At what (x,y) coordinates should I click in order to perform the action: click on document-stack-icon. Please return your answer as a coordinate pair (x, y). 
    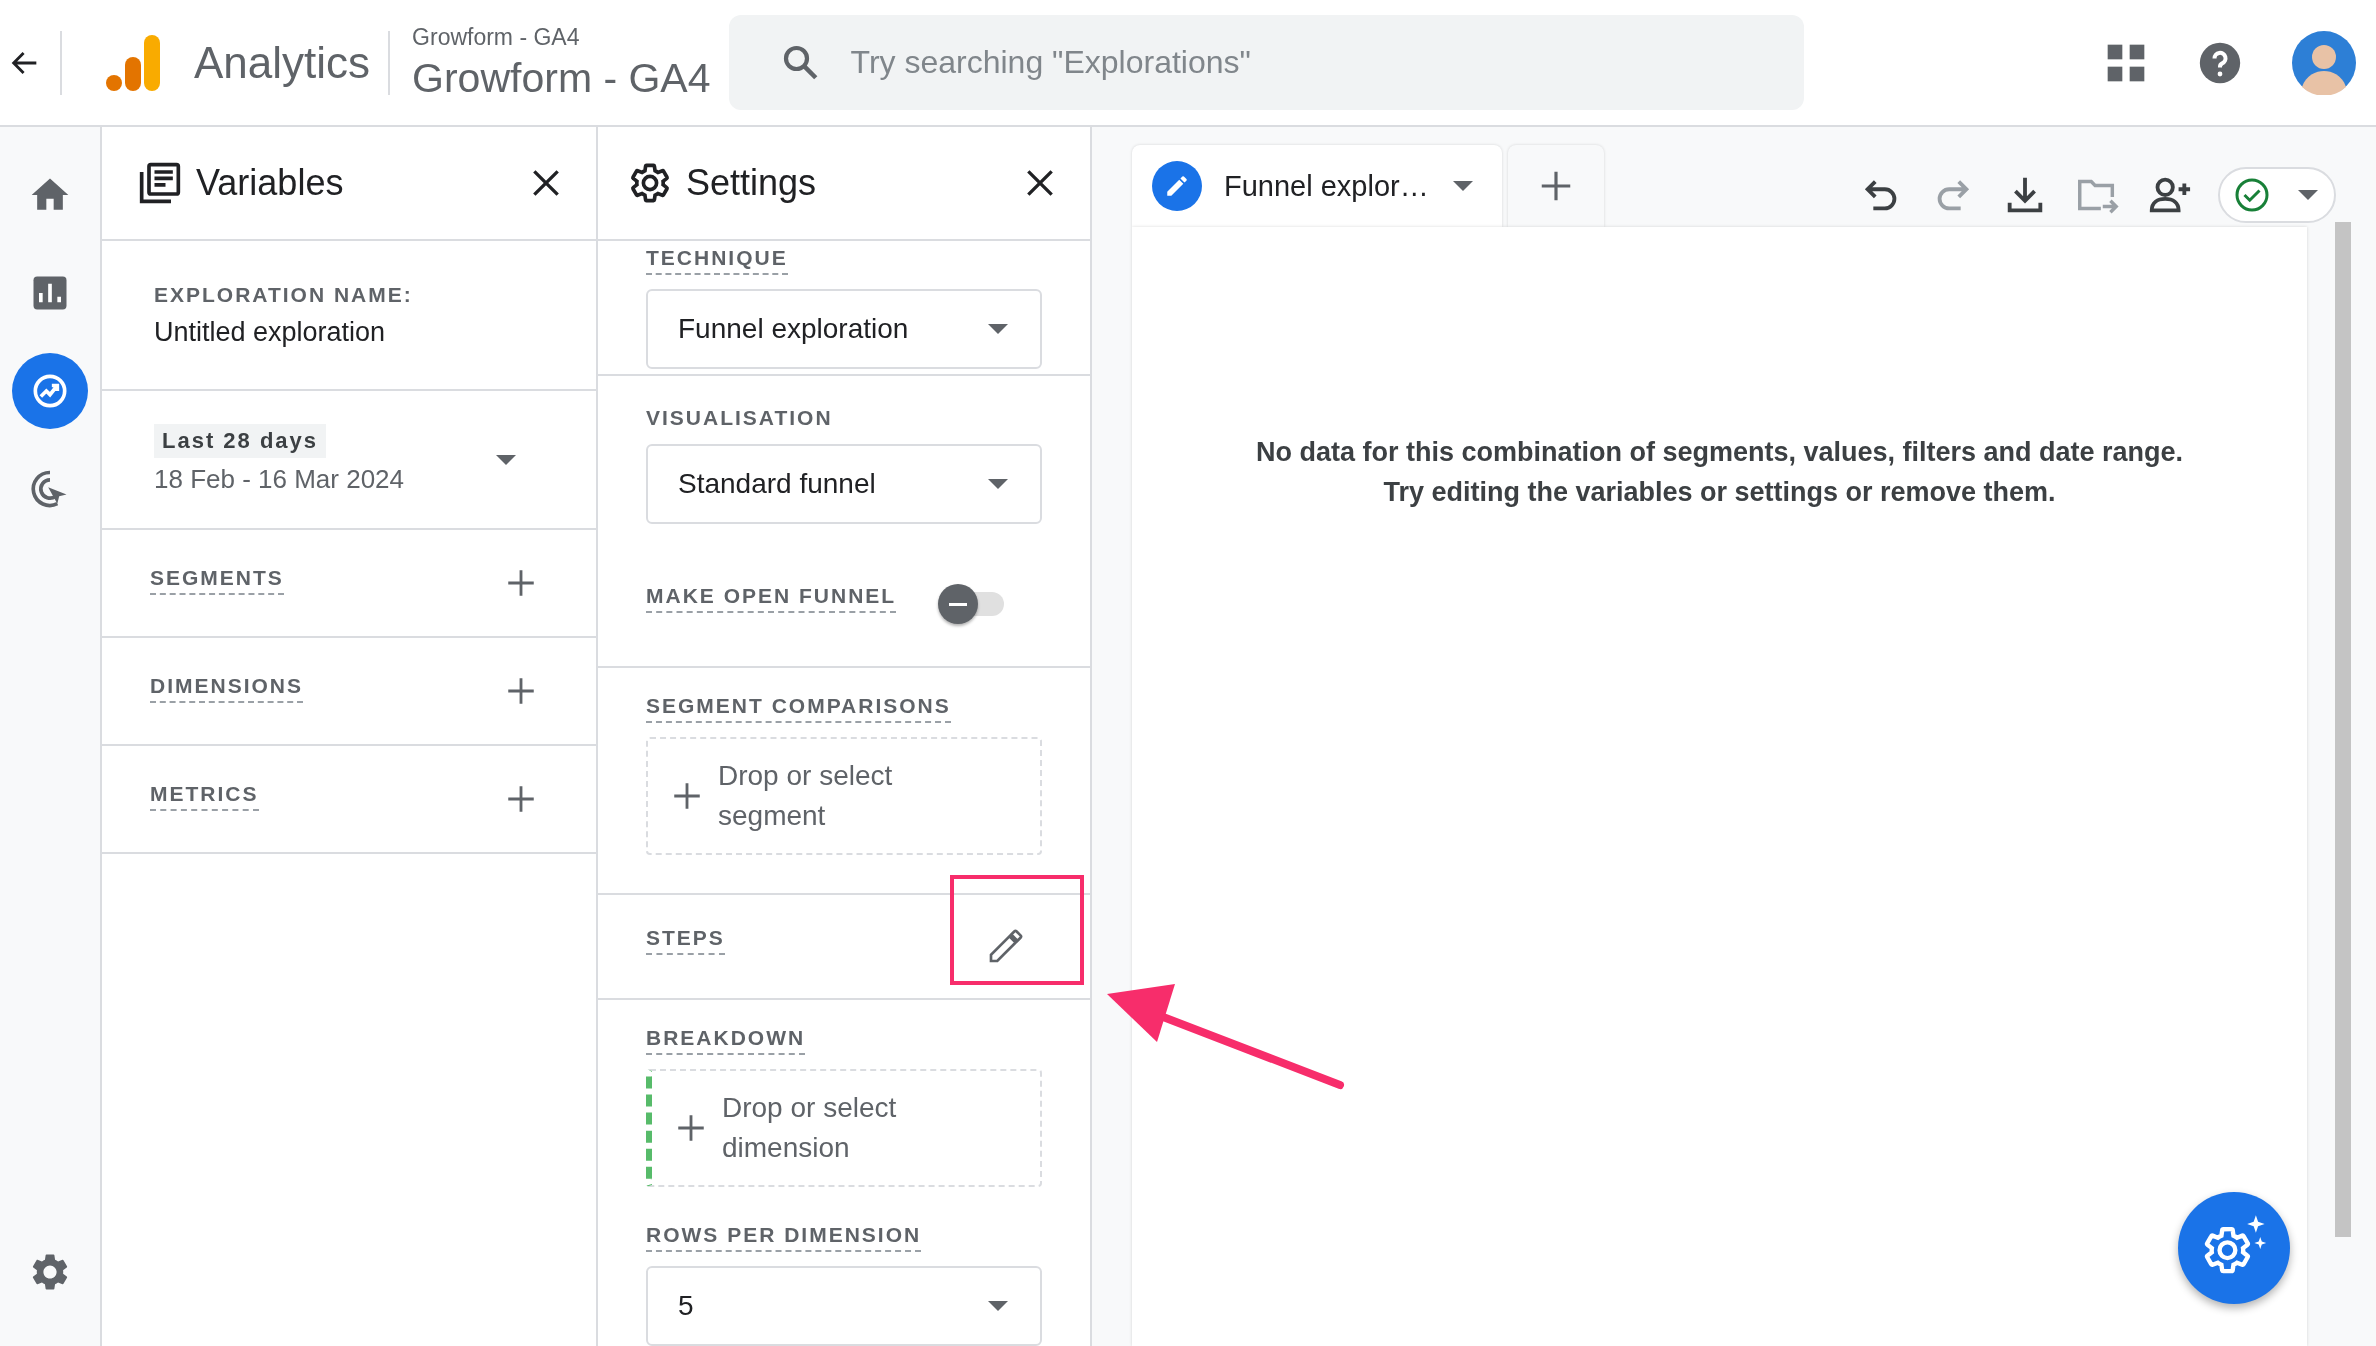
    Looking at the image, I should click on (160, 183).